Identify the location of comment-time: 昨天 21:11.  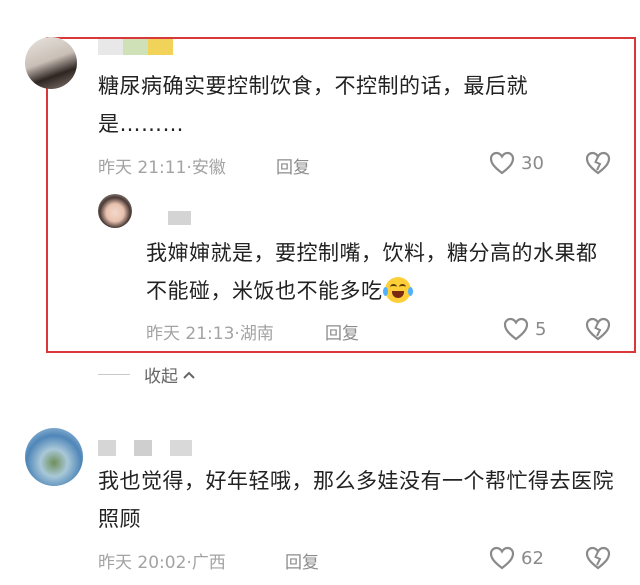
(142, 168).